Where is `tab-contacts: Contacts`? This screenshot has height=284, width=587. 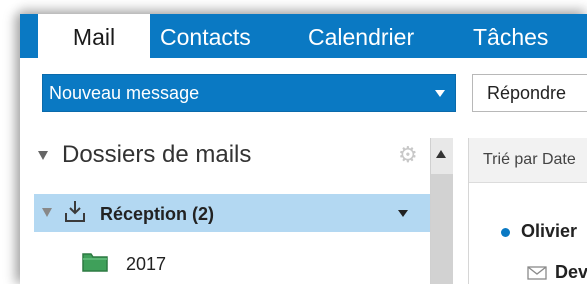 tab-contacts: Contacts is located at coordinates (205, 36).